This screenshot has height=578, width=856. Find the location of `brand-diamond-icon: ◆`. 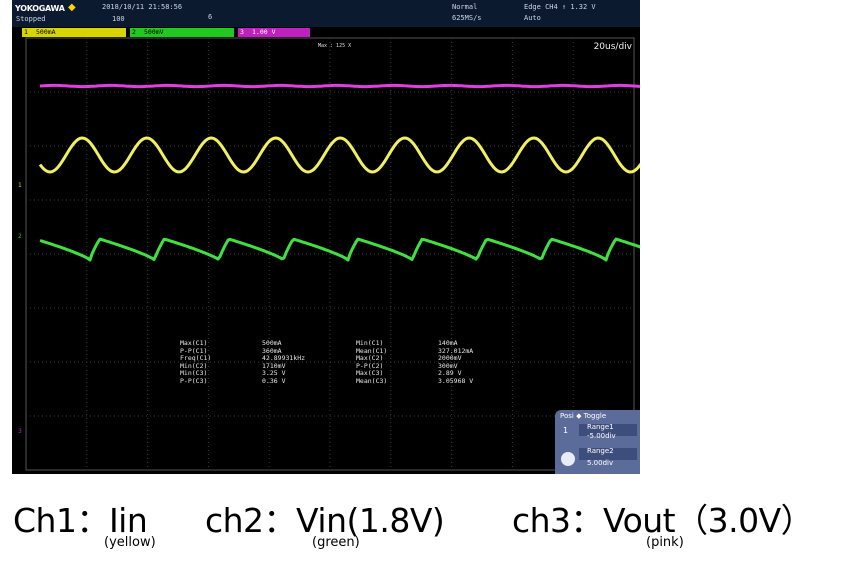

brand-diamond-icon: ◆ is located at coordinates (72, 7).